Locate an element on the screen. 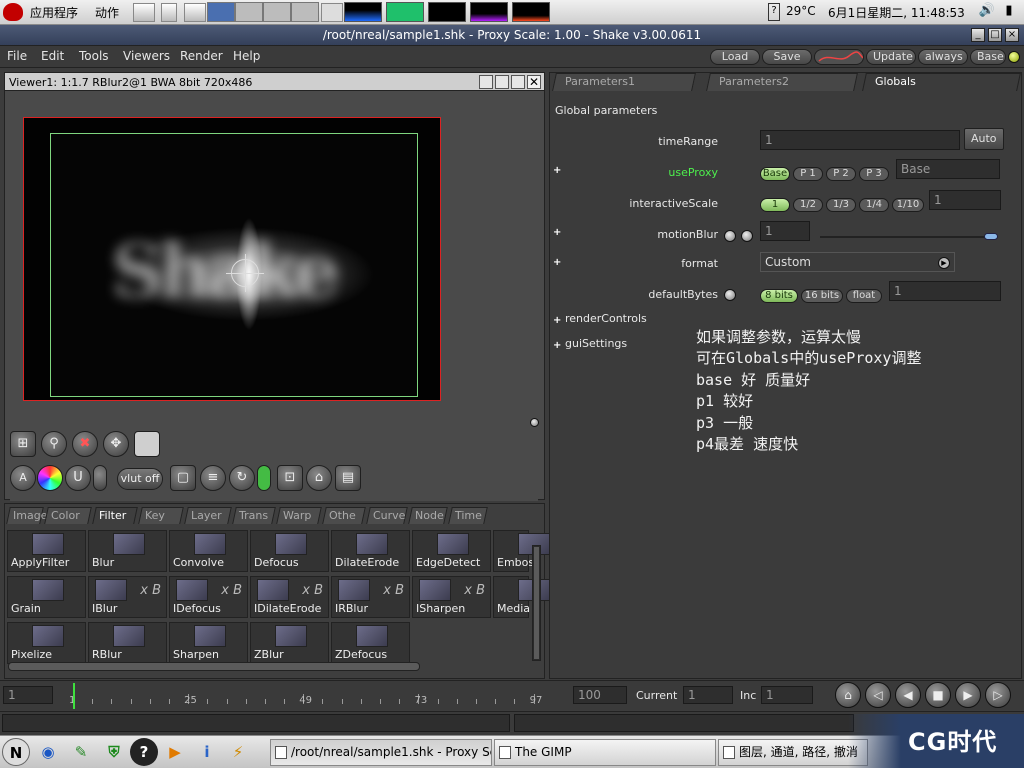 The image size is (1024, 768). task-layers: 图层, 通道, 路径, 撤消 is located at coordinates (793, 752).